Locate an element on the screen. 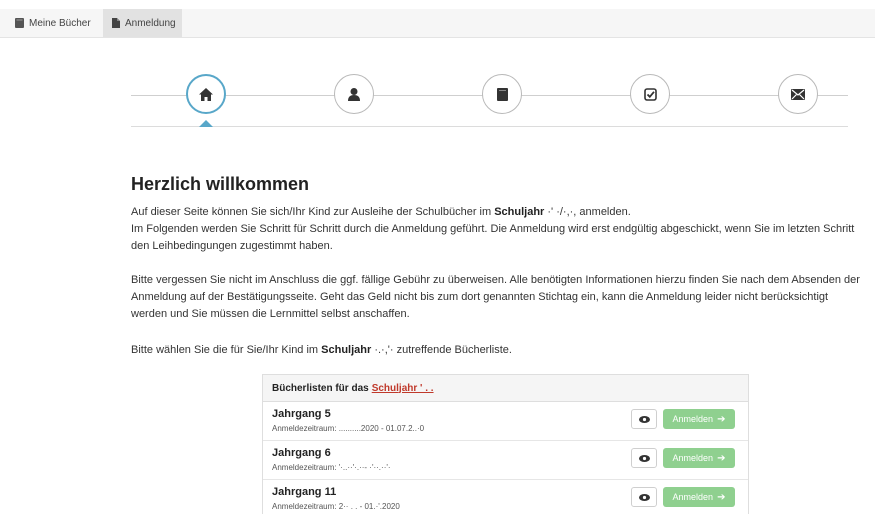 This screenshot has width=885, height=518. document-icon is located at coordinates (116, 23).